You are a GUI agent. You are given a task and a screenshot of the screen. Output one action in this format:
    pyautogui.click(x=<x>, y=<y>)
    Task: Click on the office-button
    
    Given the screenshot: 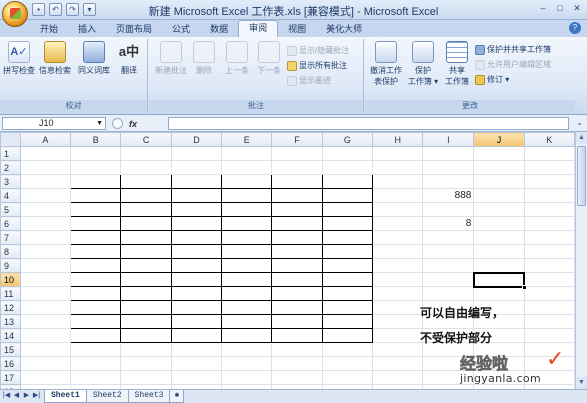 What is the action you would take?
    pyautogui.click(x=15, y=14)
    